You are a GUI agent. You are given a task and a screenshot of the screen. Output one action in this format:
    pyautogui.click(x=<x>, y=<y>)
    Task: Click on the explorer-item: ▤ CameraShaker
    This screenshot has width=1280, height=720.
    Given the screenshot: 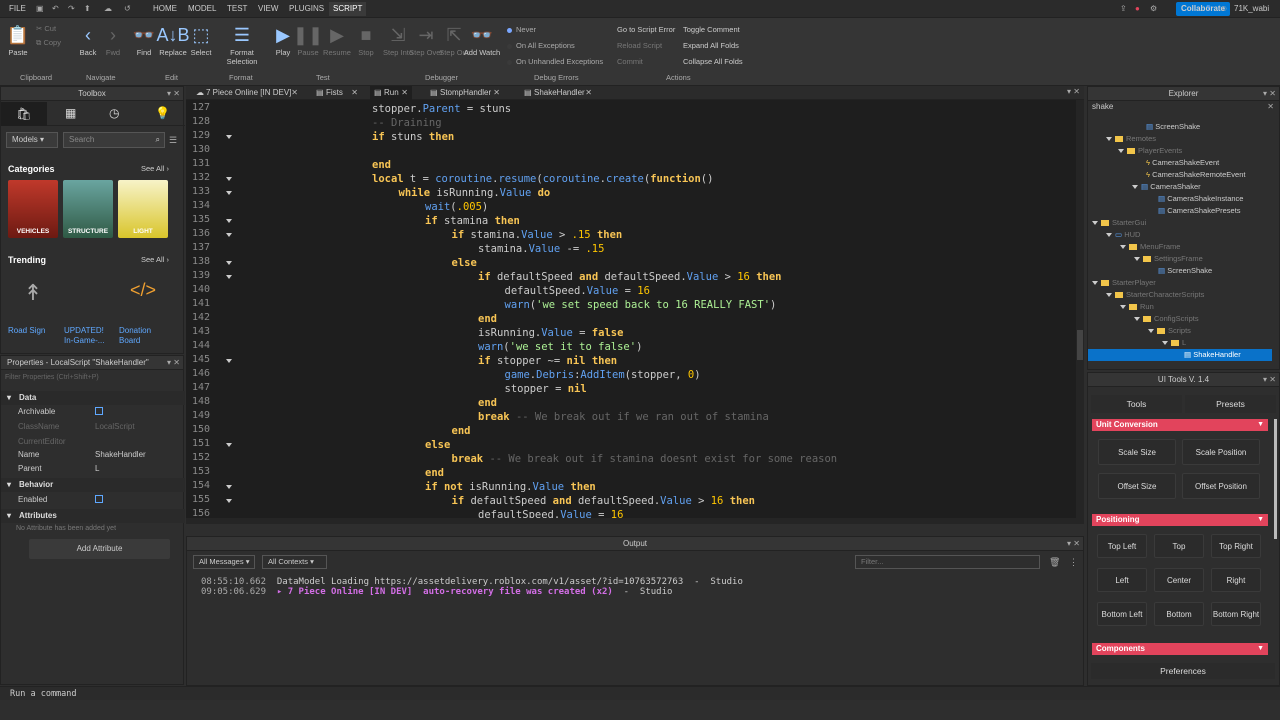 What is the action you would take?
    pyautogui.click(x=1166, y=187)
    